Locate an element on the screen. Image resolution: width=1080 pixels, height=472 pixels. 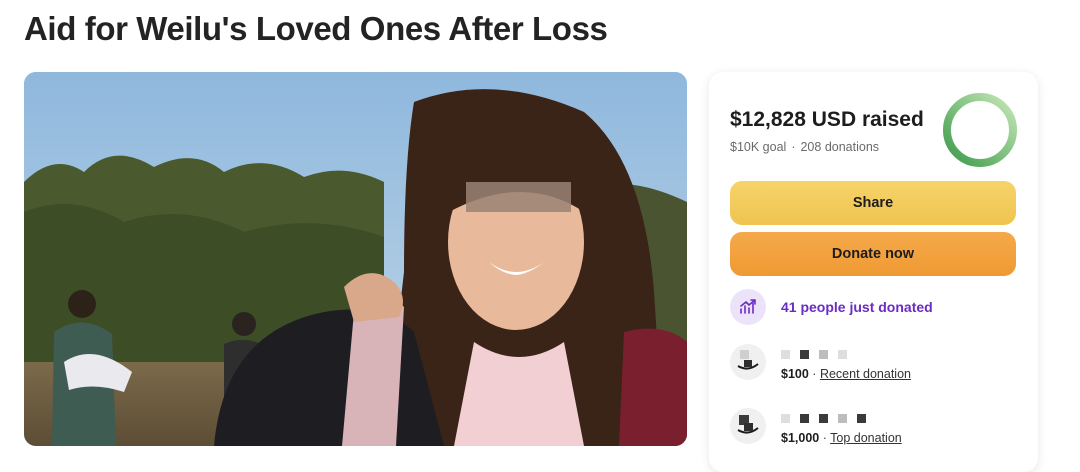
donation-count: 208 donations is located at coordinates (840, 147).